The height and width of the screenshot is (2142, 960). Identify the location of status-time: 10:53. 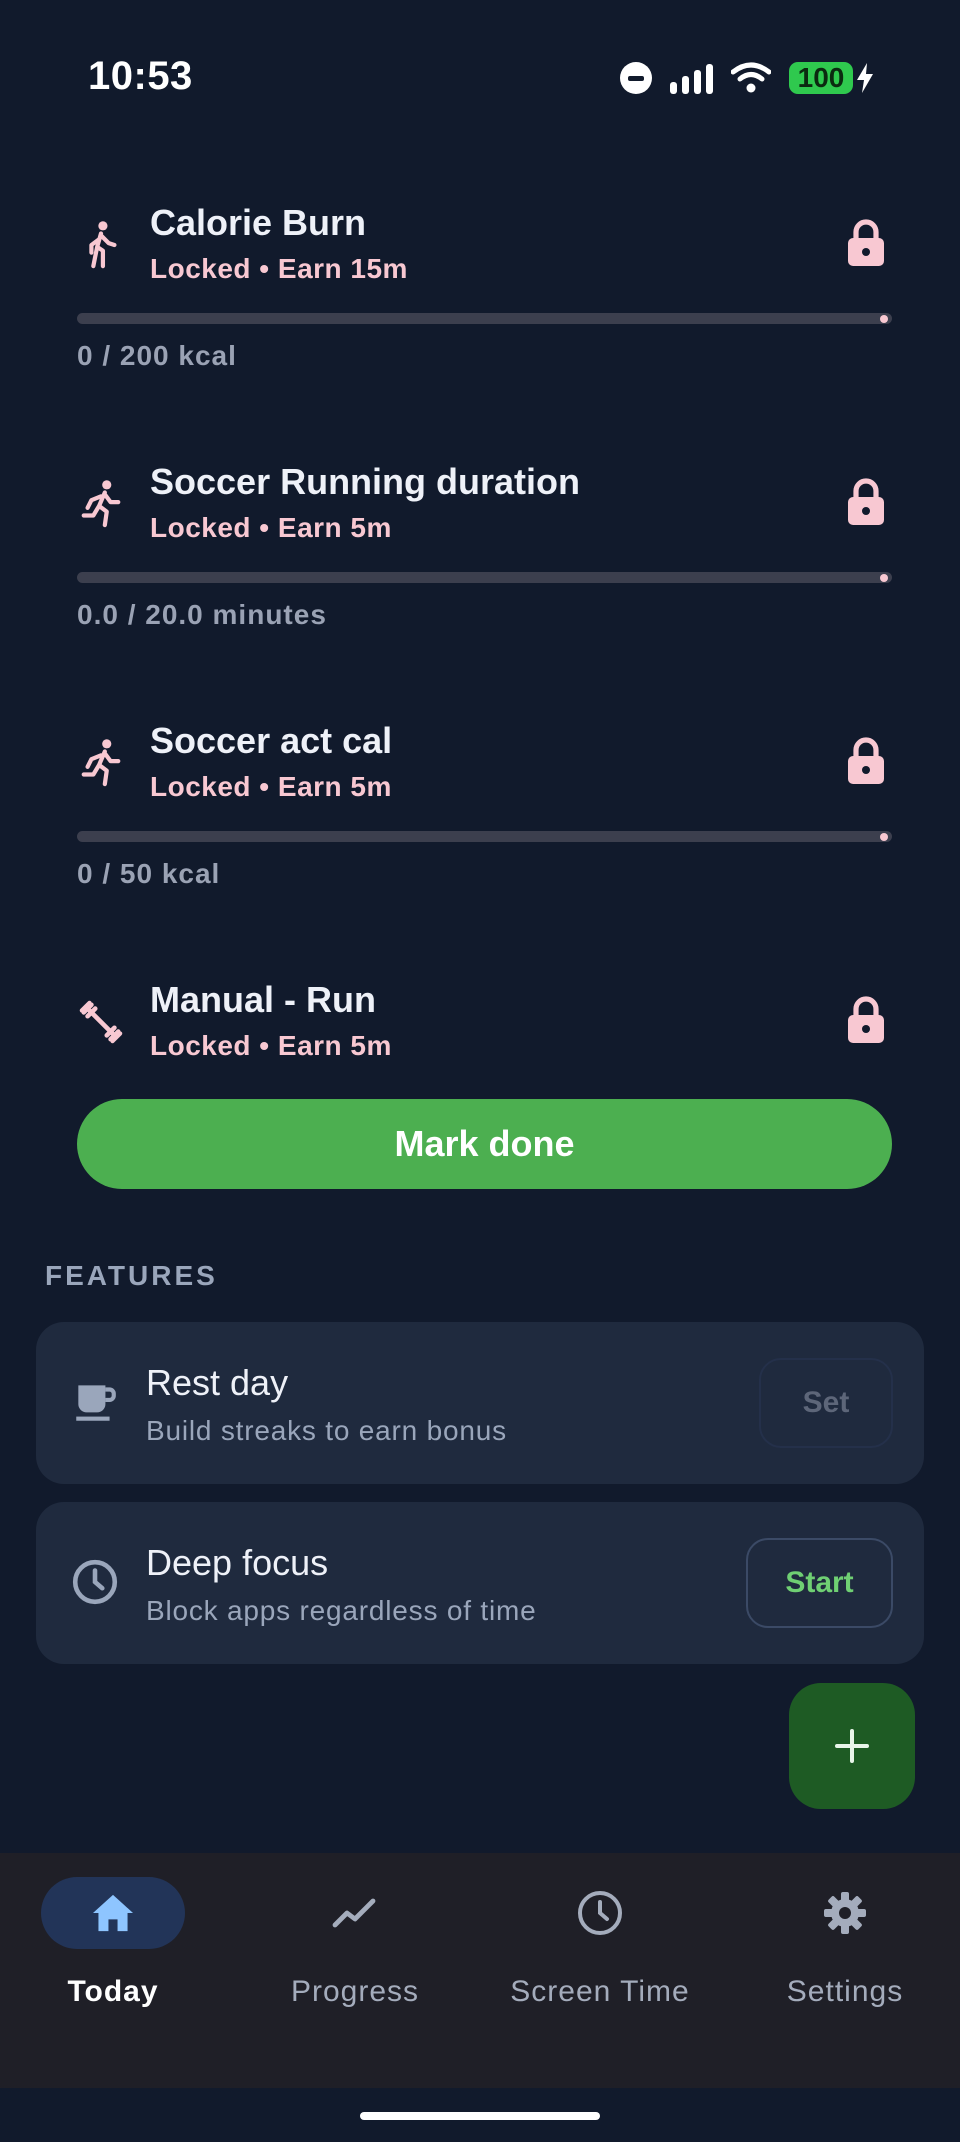
(140, 76).